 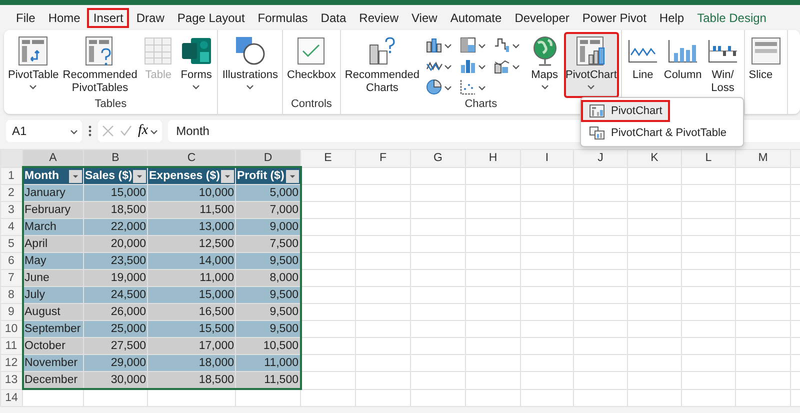 I want to click on ribbon-tab: Home, so click(x=64, y=18).